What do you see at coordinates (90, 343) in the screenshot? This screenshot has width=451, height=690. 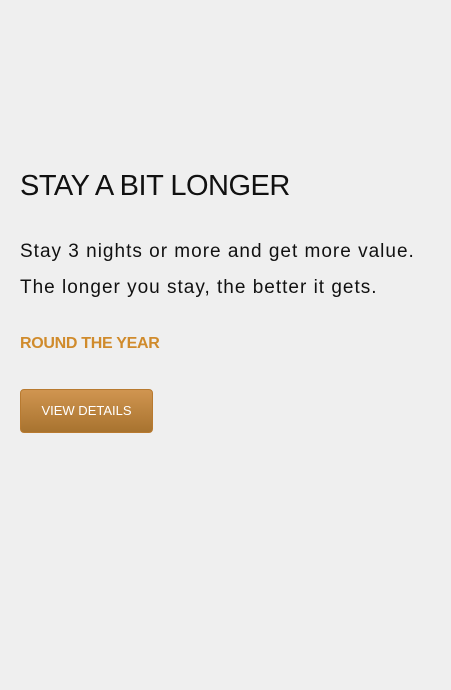 I see `offer-period: ROUND THE YEAR` at bounding box center [90, 343].